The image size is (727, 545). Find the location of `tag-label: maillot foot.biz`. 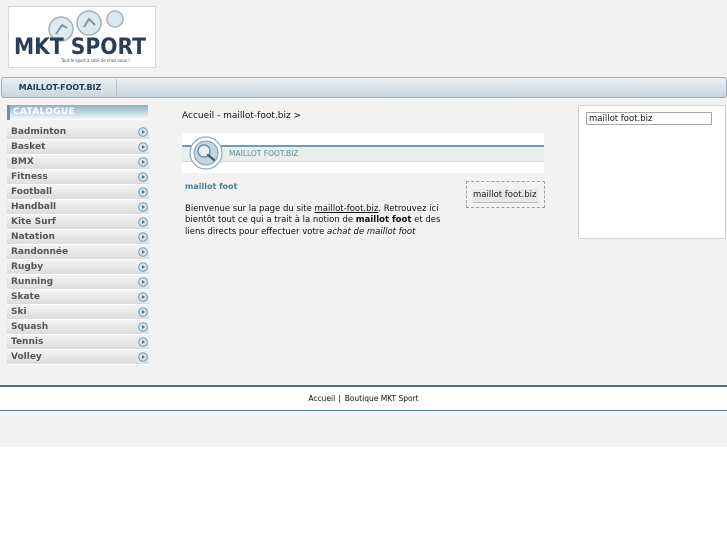

tag-label: maillot foot.biz is located at coordinates (505, 196).